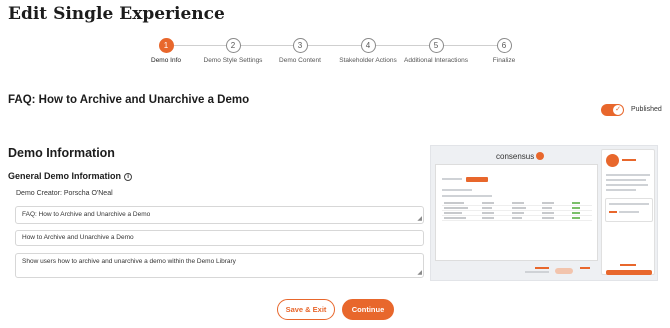 This screenshot has width=670, height=328. I want to click on published-label: Published, so click(646, 109).